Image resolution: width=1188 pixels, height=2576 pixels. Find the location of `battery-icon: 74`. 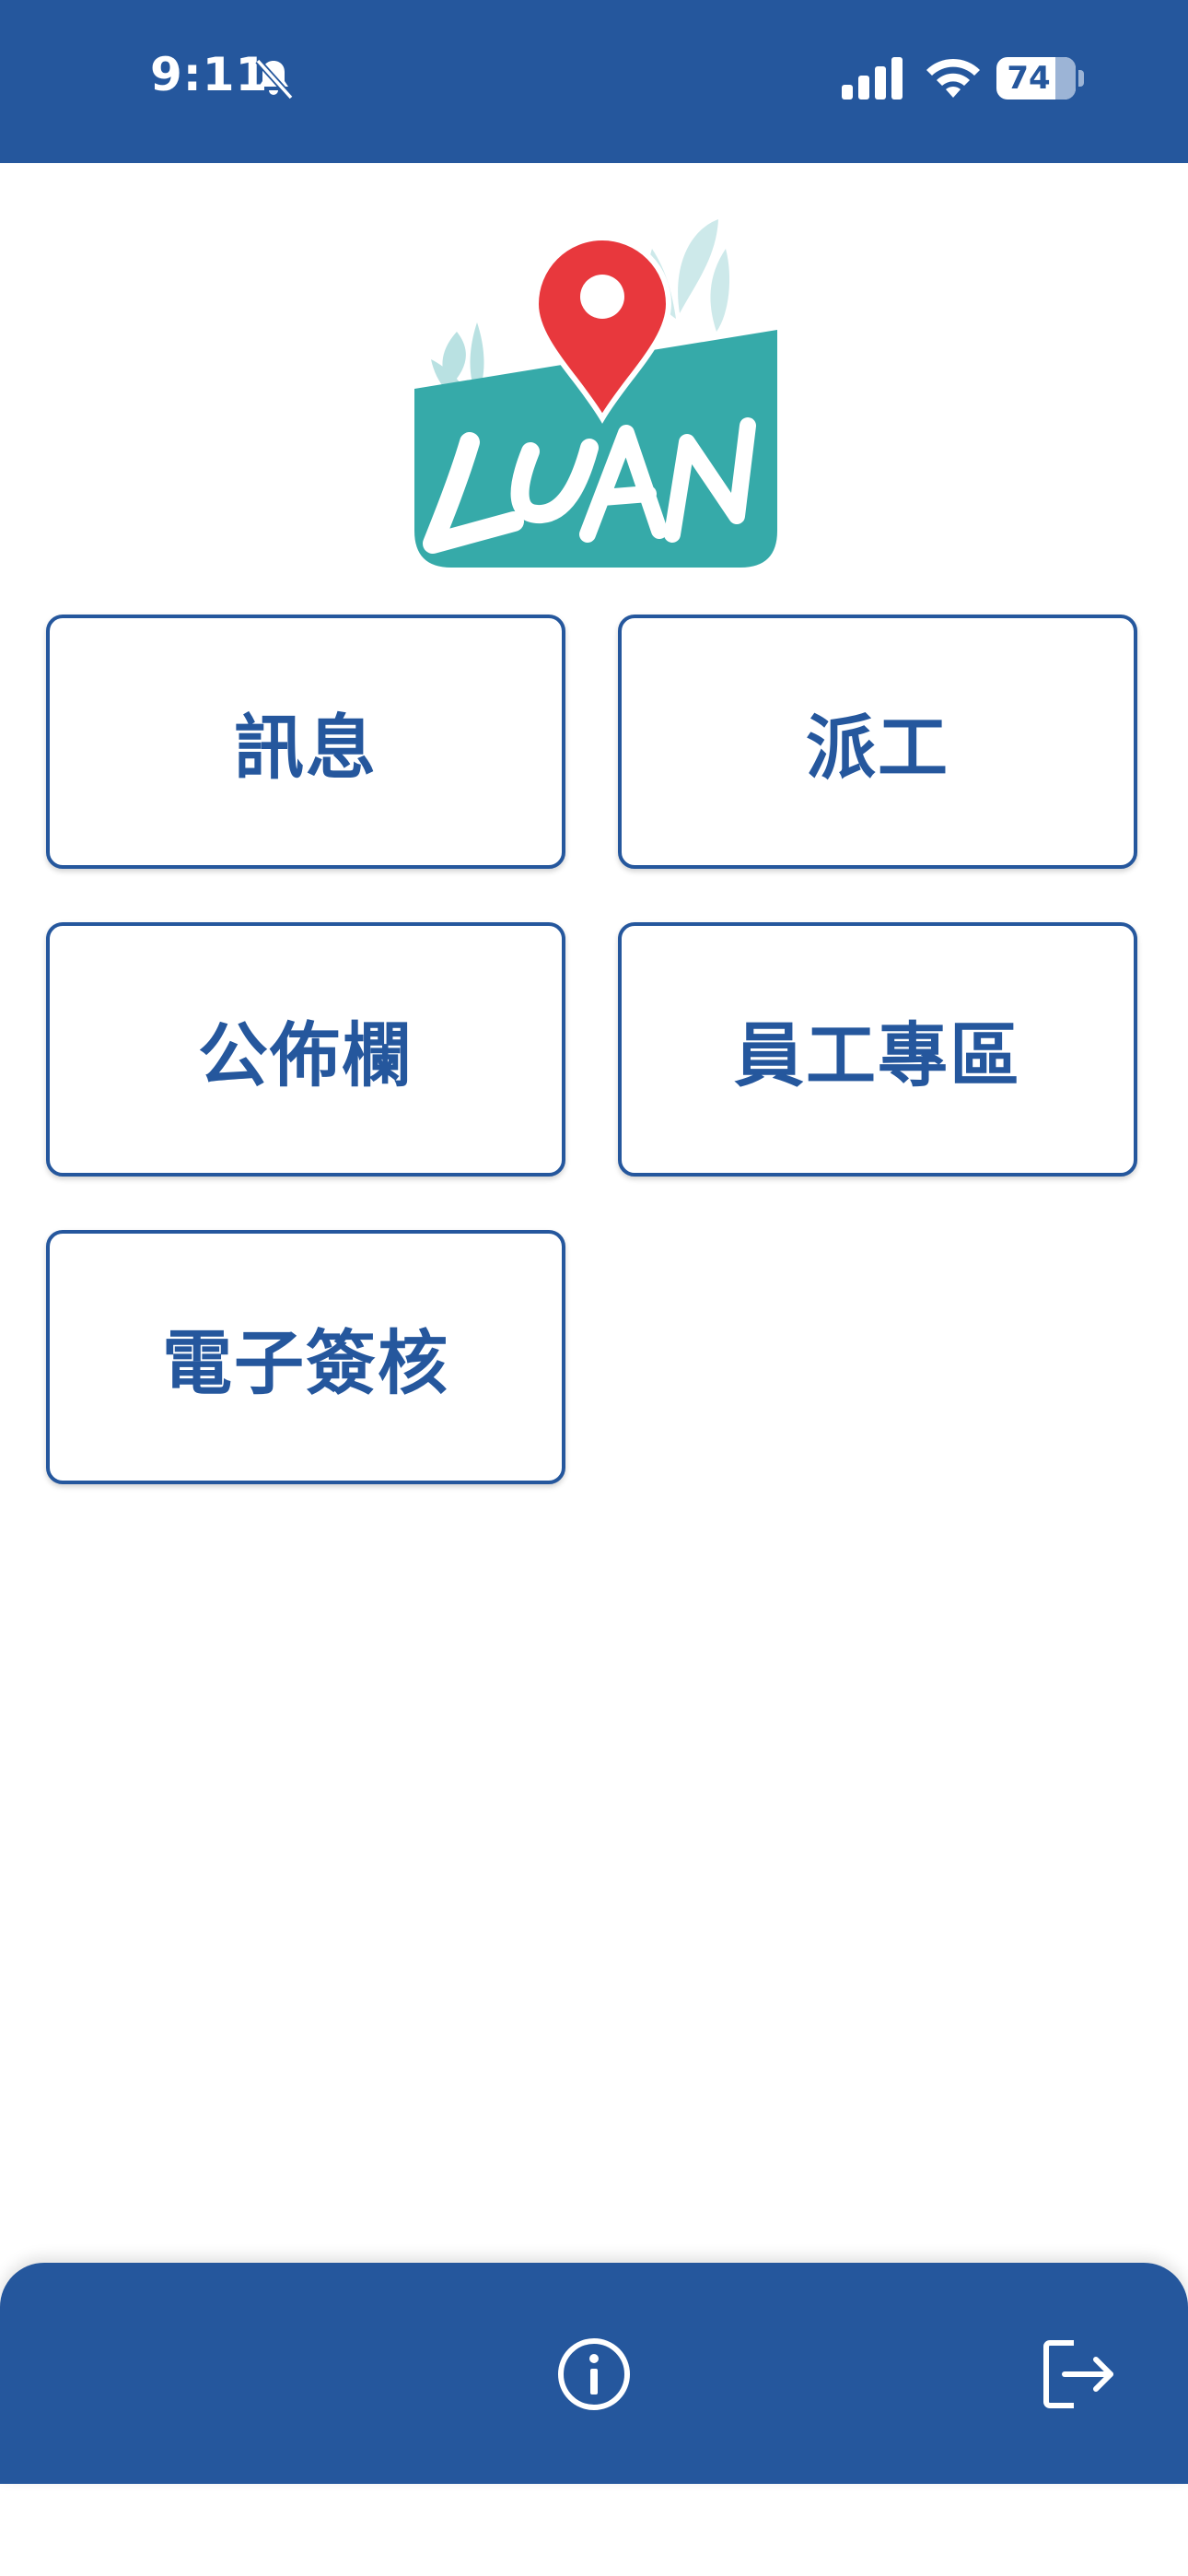

battery-icon: 74 is located at coordinates (1036, 78).